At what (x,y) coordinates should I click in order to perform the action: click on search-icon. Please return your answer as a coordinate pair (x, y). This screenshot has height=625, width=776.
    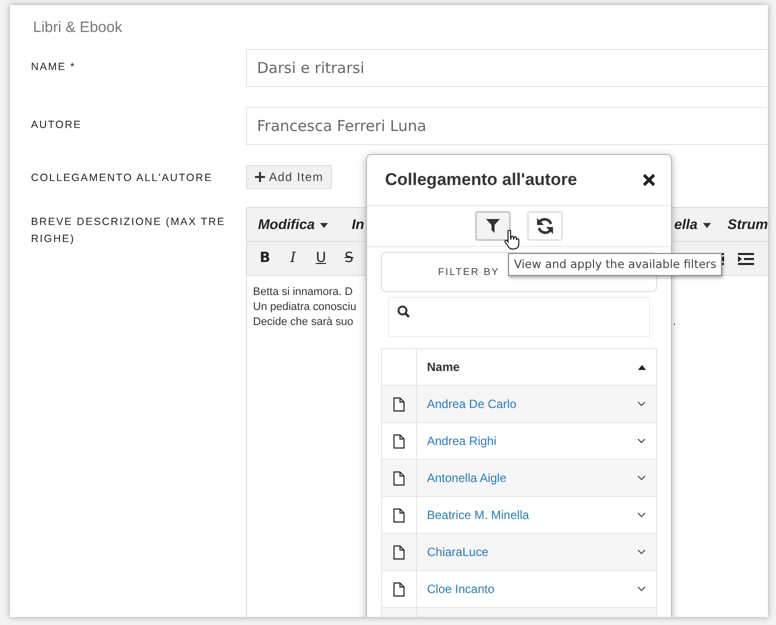
    Looking at the image, I should click on (403, 311).